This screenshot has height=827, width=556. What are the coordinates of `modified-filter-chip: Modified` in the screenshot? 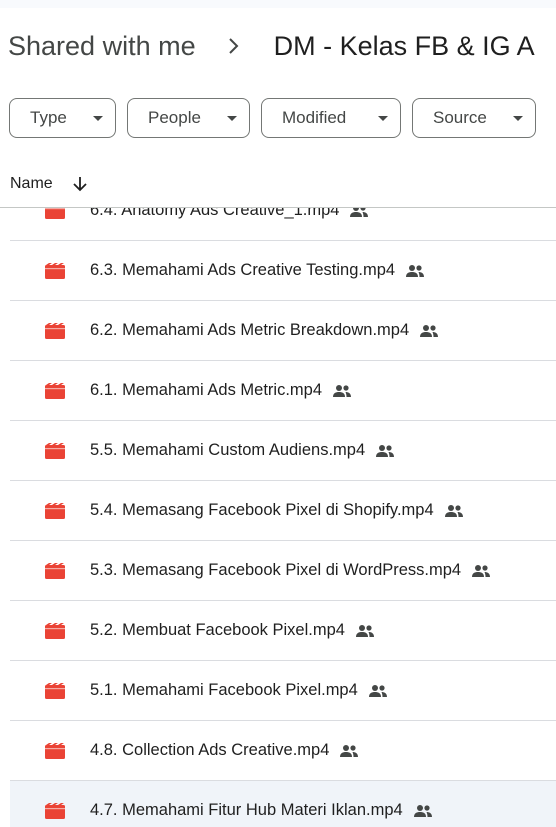 It's located at (331, 118).